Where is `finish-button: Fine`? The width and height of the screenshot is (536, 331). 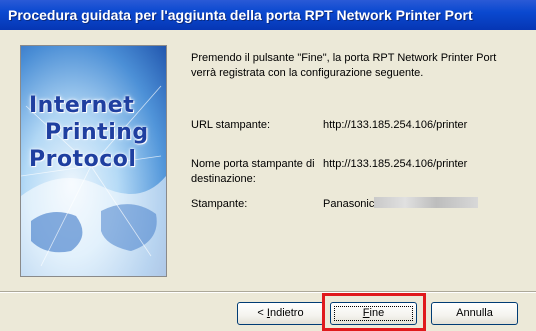 finish-button: Fine is located at coordinates (373, 313).